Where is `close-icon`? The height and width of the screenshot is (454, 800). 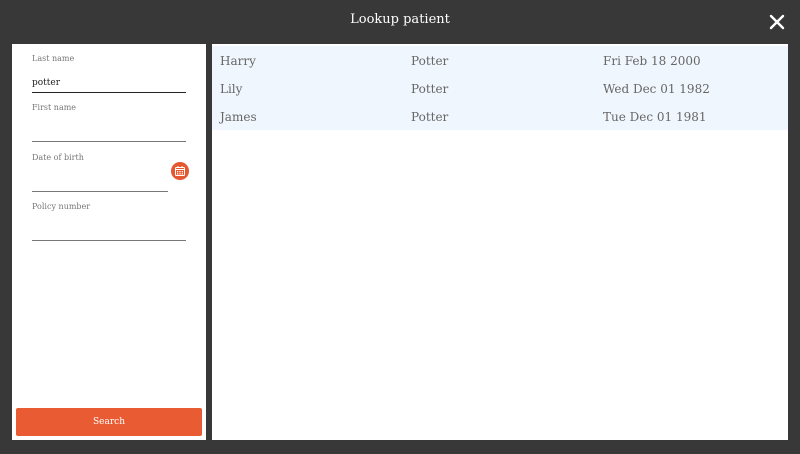 close-icon is located at coordinates (777, 22).